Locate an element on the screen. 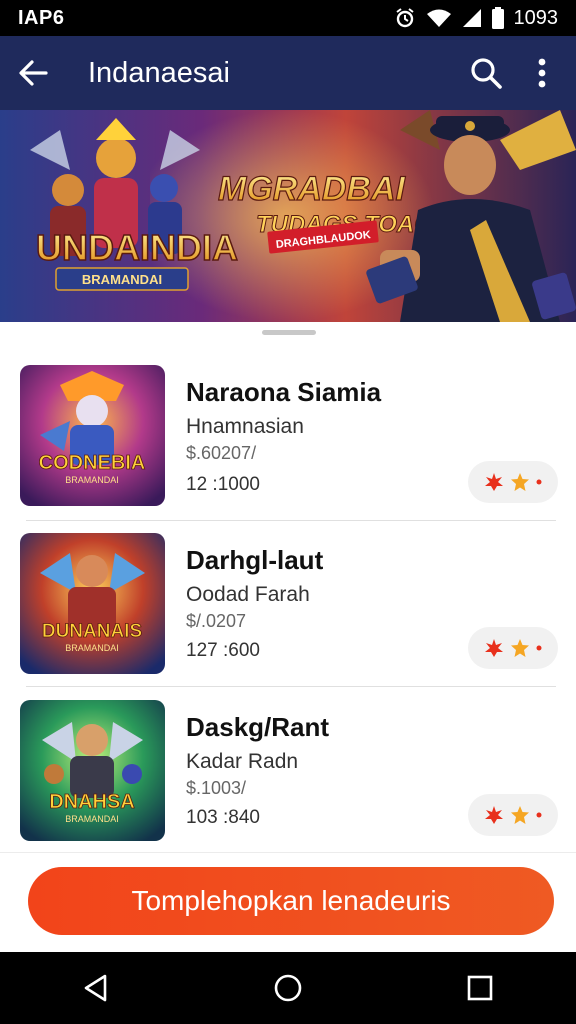  overflow-menu-button is located at coordinates (542, 73).